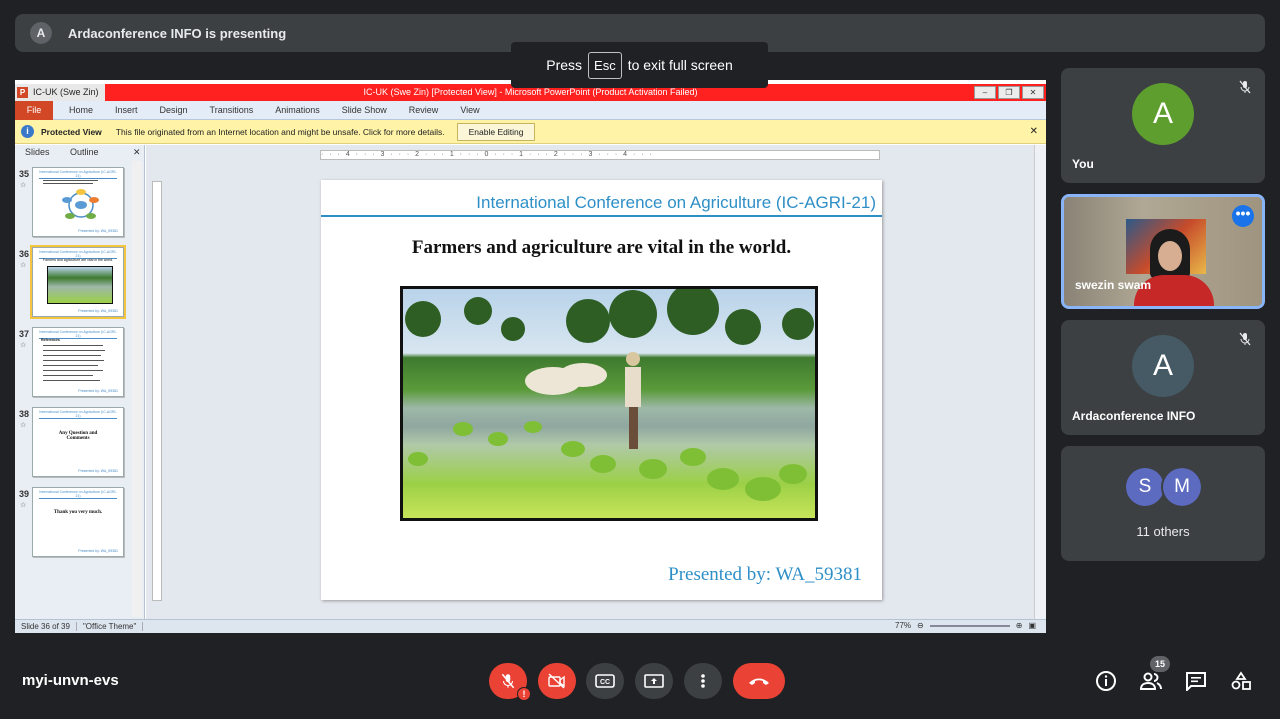 The width and height of the screenshot is (1280, 719). I want to click on participant-tile-you: A You, so click(1163, 125).